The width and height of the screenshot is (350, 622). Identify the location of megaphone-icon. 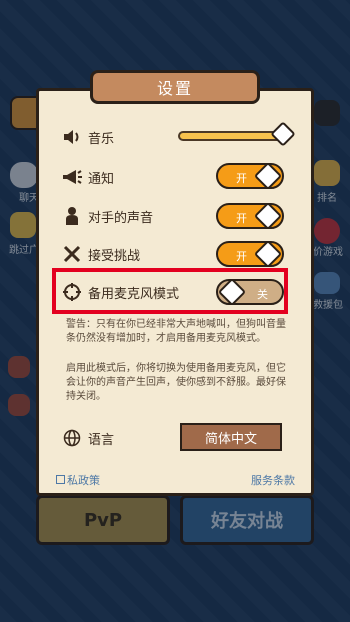
(72, 177).